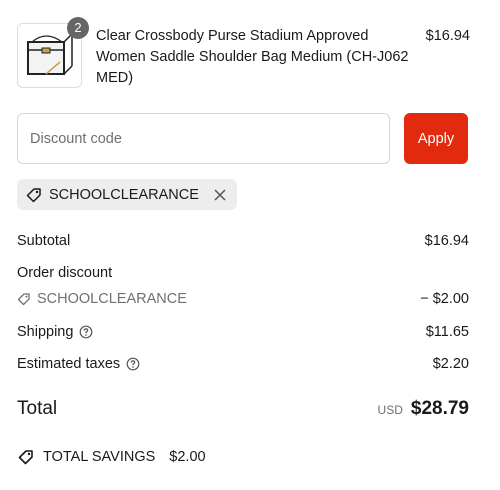 This screenshot has height=490, width=500. What do you see at coordinates (243, 241) in the screenshot?
I see `subtotal-row: Subtotal $16.94` at bounding box center [243, 241].